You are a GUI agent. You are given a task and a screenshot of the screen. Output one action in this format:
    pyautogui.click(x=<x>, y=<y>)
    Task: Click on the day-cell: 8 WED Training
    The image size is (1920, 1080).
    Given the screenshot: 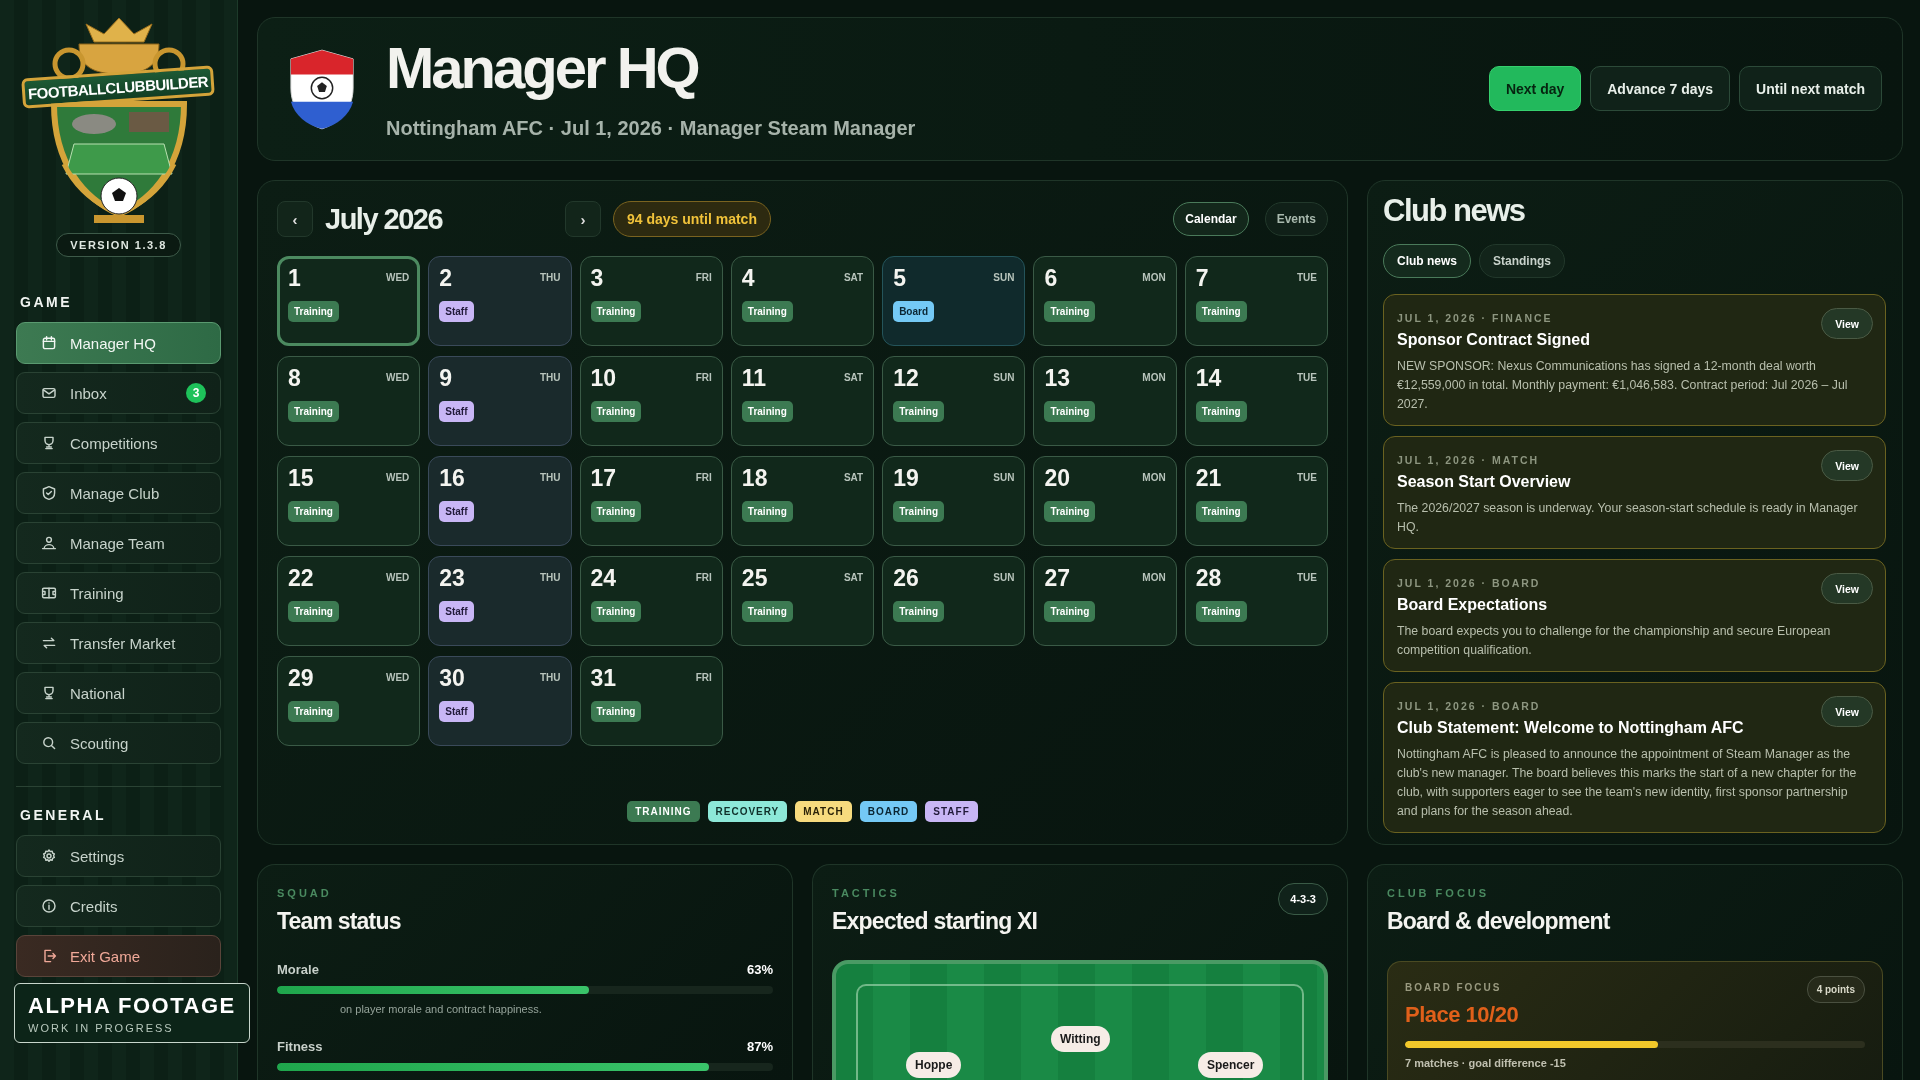 What is the action you would take?
    pyautogui.click(x=349, y=401)
    